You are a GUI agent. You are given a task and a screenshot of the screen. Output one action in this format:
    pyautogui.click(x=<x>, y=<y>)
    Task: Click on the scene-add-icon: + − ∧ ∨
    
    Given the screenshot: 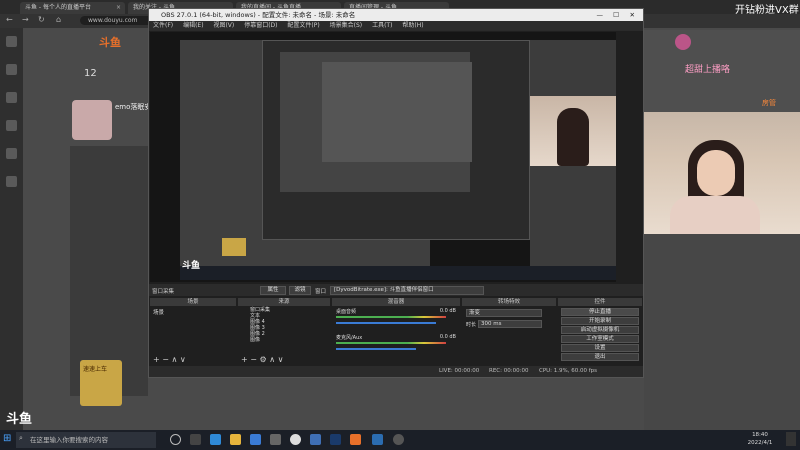 What is the action you would take?
    pyautogui.click(x=169, y=359)
    